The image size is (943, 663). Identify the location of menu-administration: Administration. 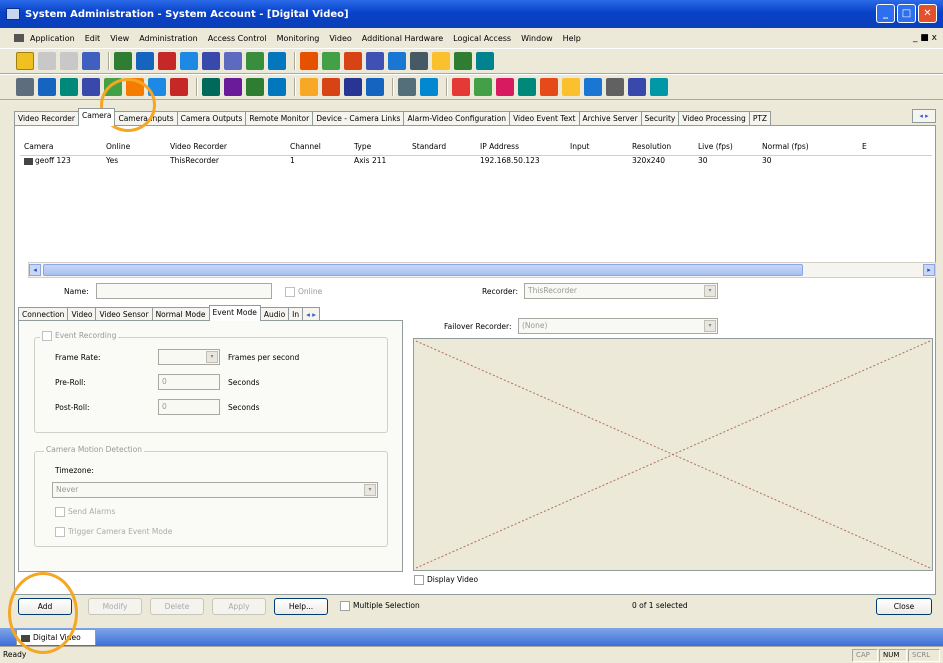
(168, 38).